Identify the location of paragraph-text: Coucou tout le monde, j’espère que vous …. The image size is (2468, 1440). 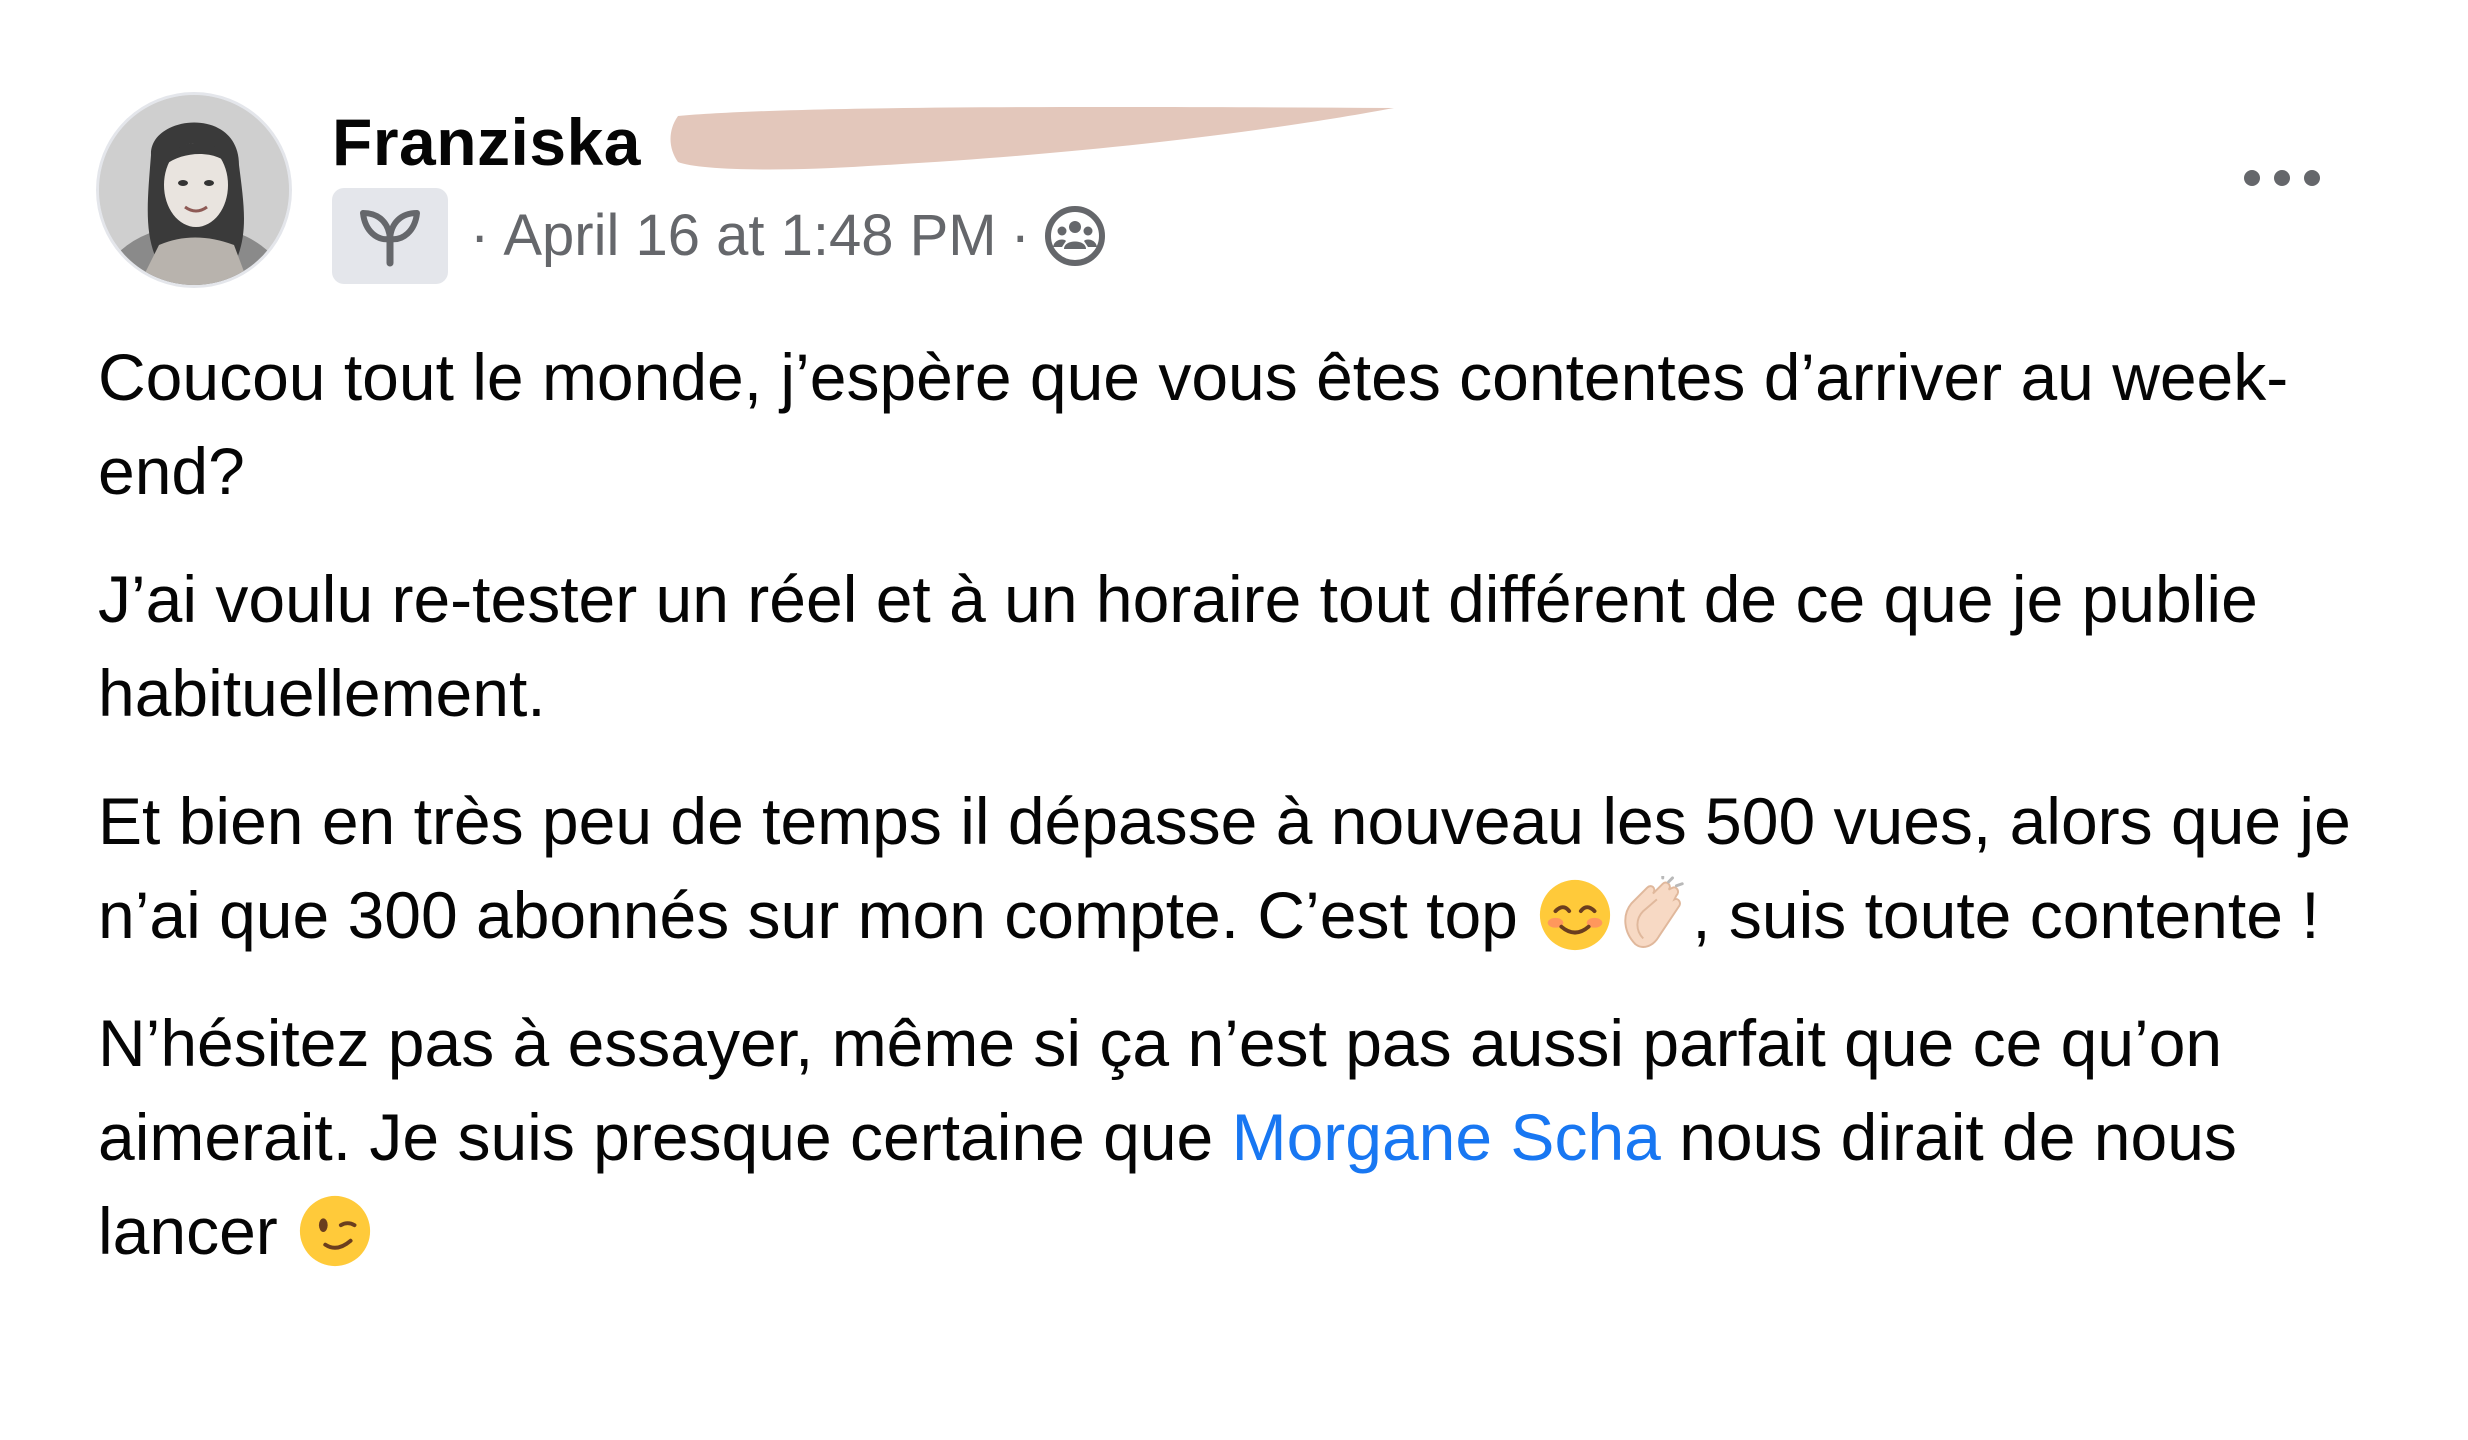
(1193, 424).